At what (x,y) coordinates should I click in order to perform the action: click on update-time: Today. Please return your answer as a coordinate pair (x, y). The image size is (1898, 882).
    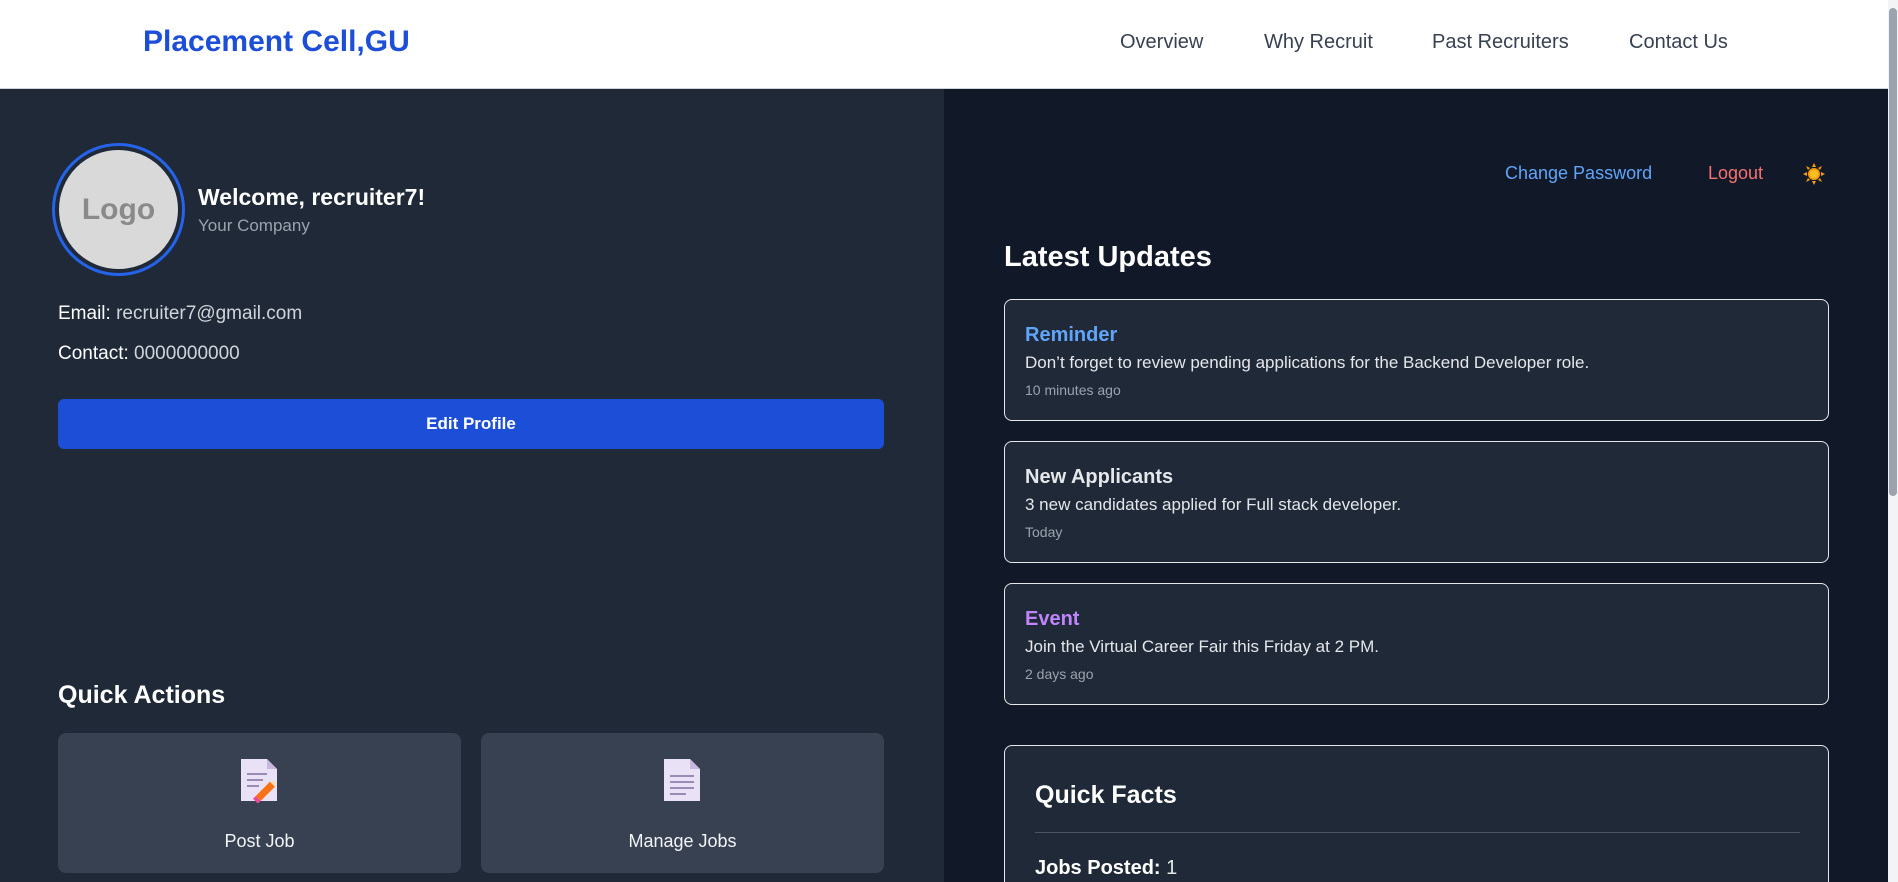
    Looking at the image, I should click on (1044, 532).